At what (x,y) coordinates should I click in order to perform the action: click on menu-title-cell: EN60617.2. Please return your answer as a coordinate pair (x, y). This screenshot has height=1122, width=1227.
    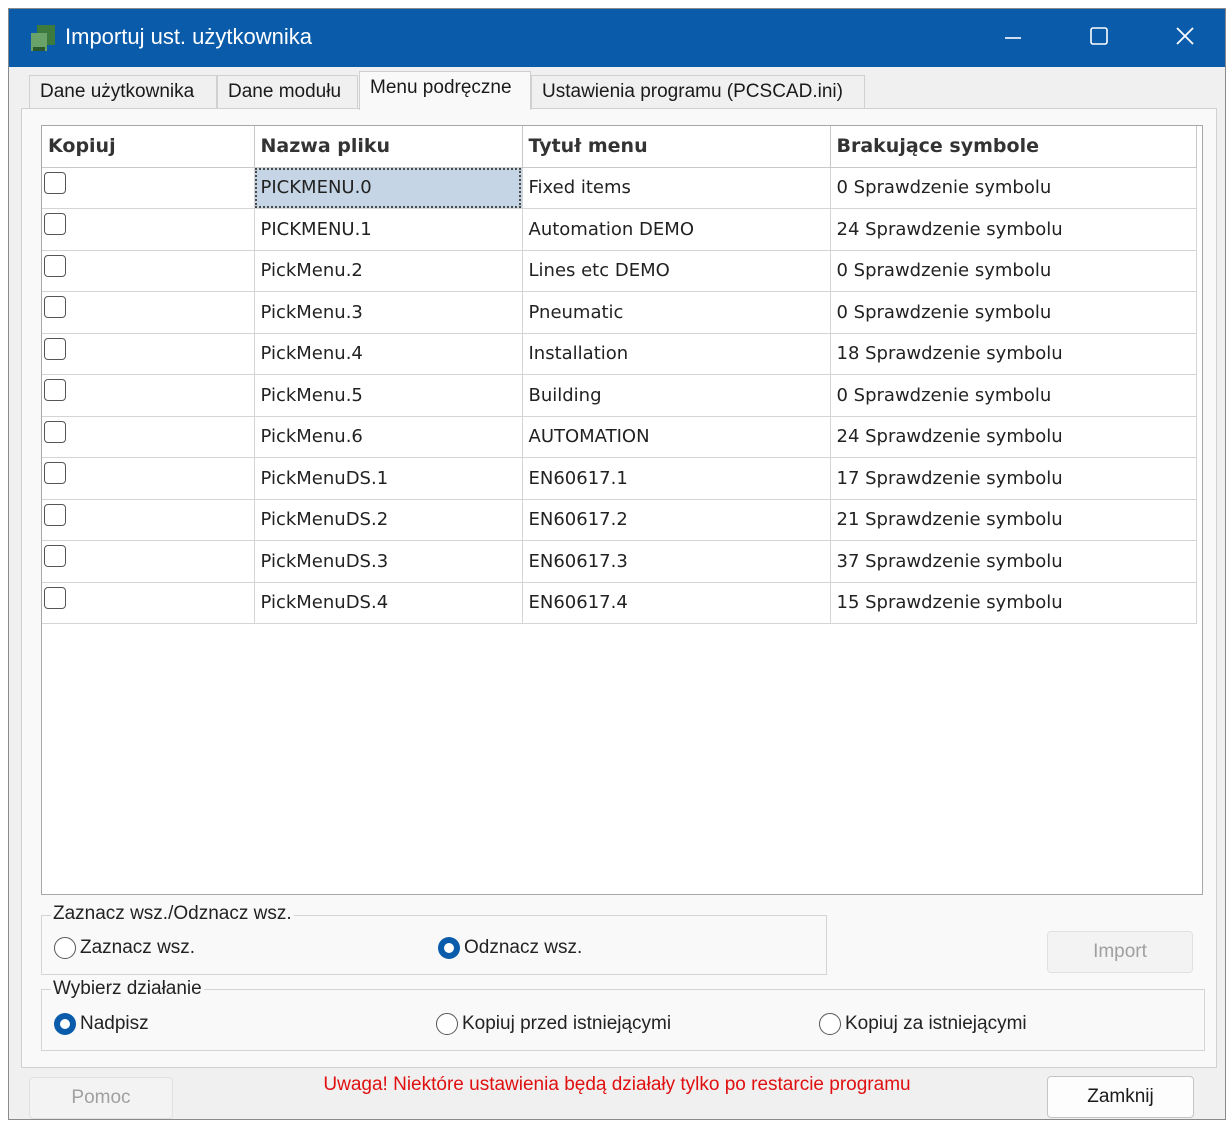
    Looking at the image, I should click on (676, 520).